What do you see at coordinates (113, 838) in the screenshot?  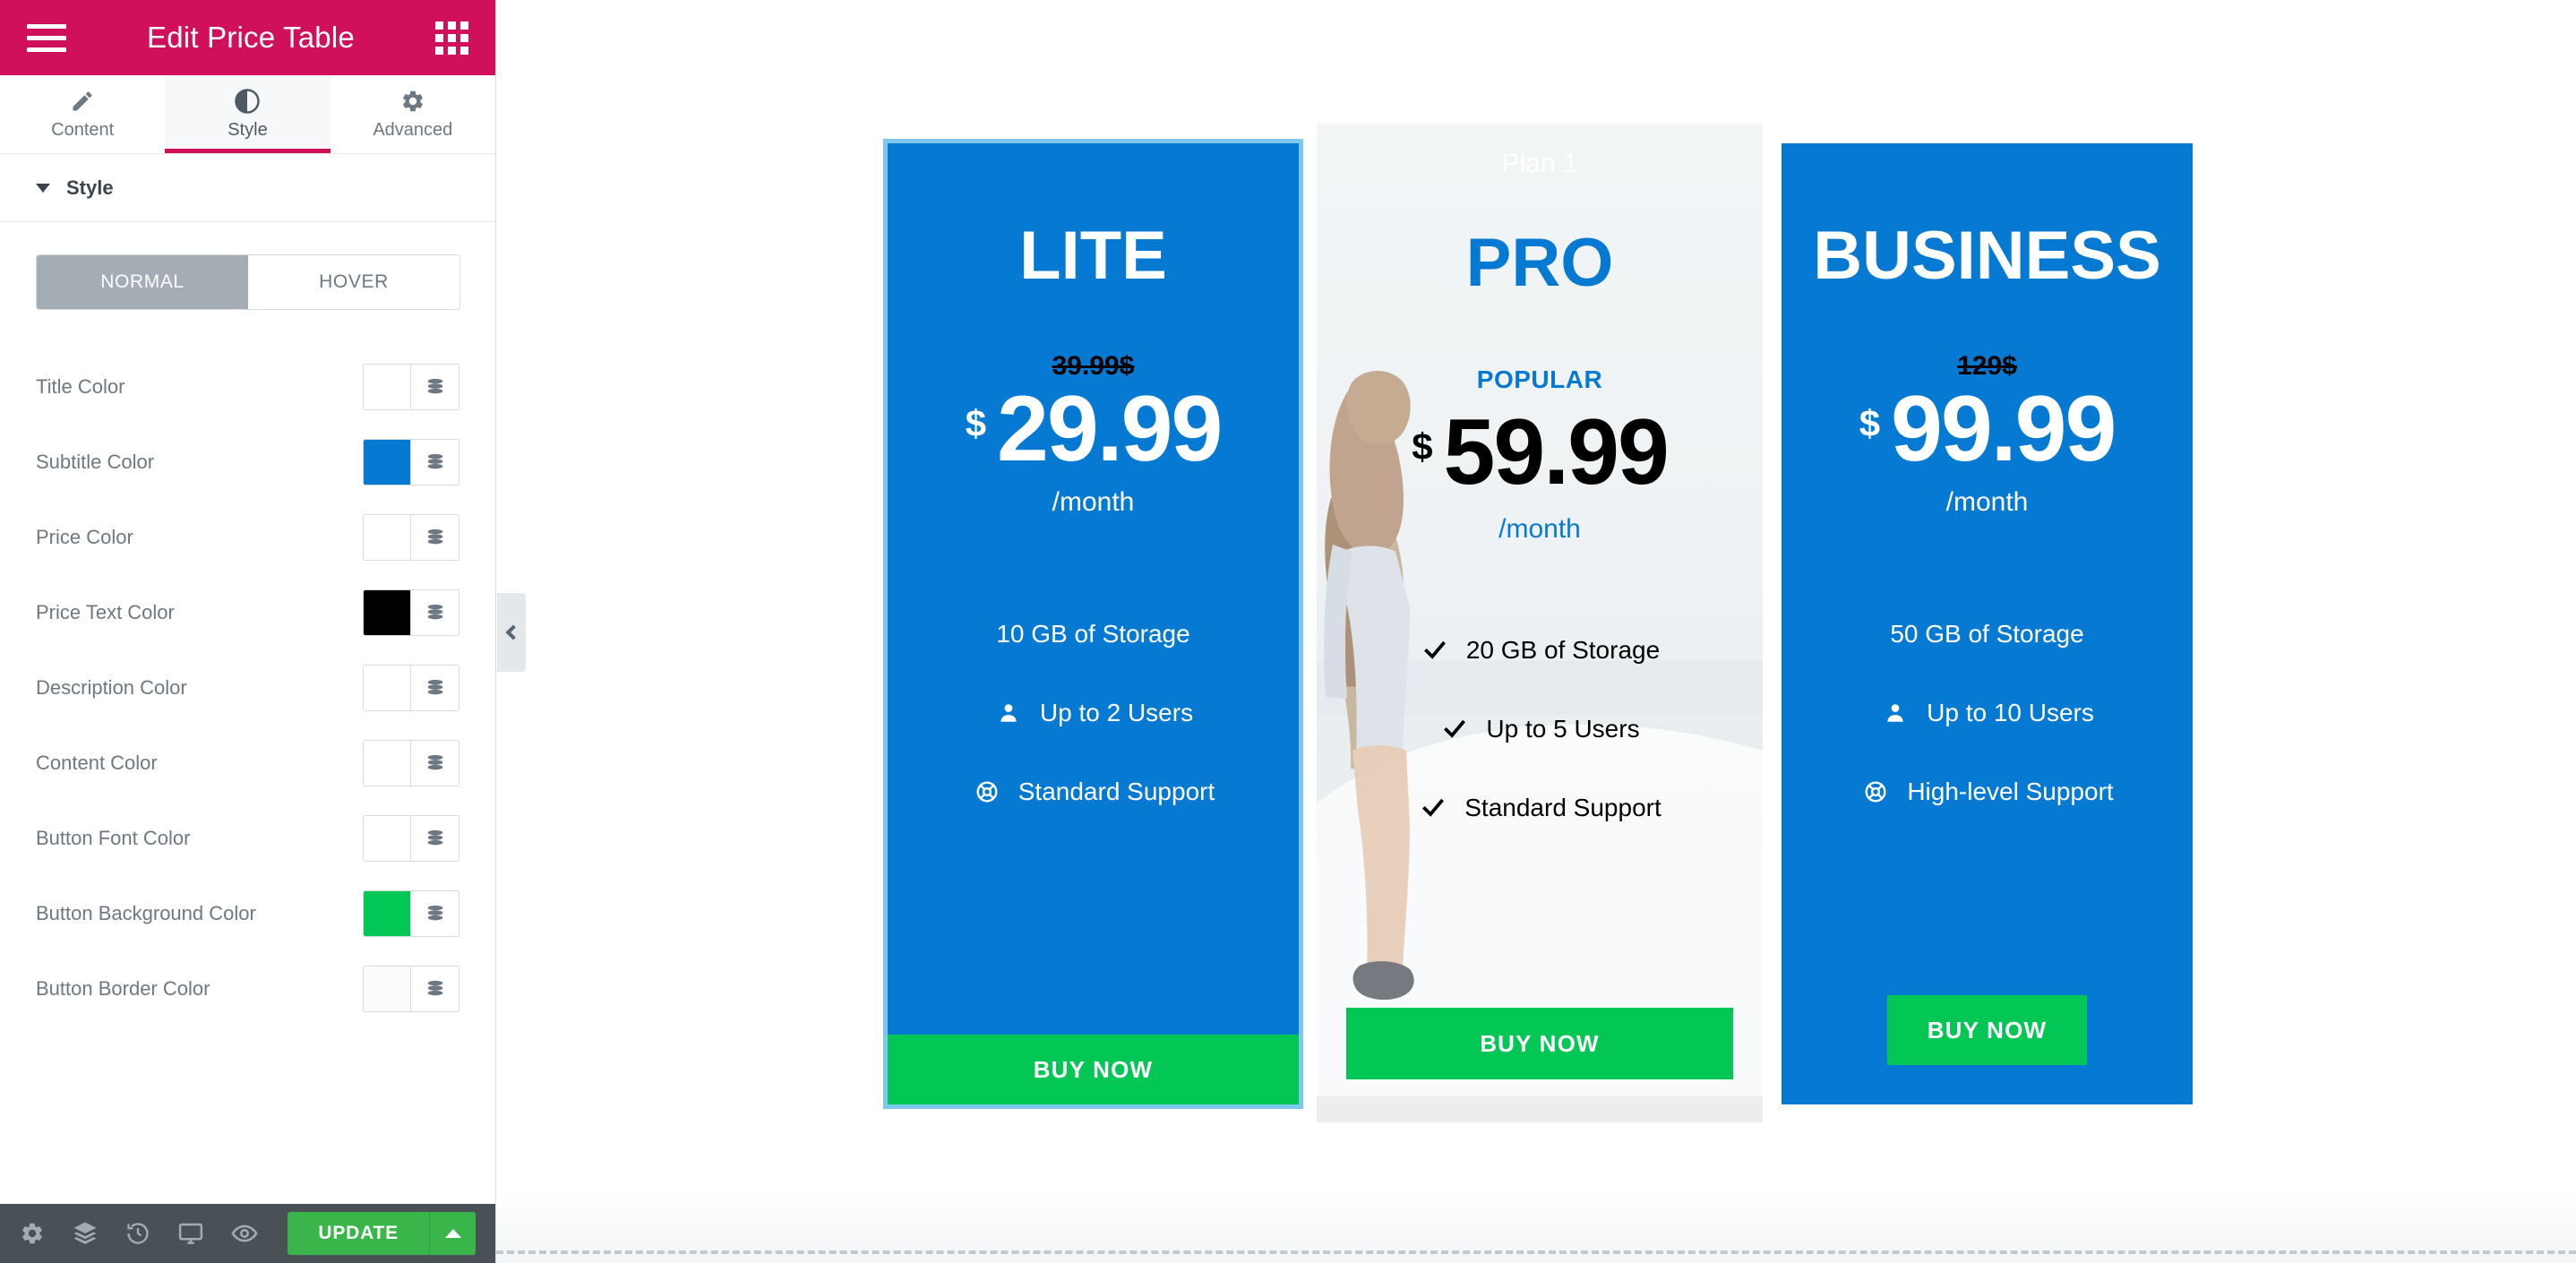 I see `control-label: Button Font Color` at bounding box center [113, 838].